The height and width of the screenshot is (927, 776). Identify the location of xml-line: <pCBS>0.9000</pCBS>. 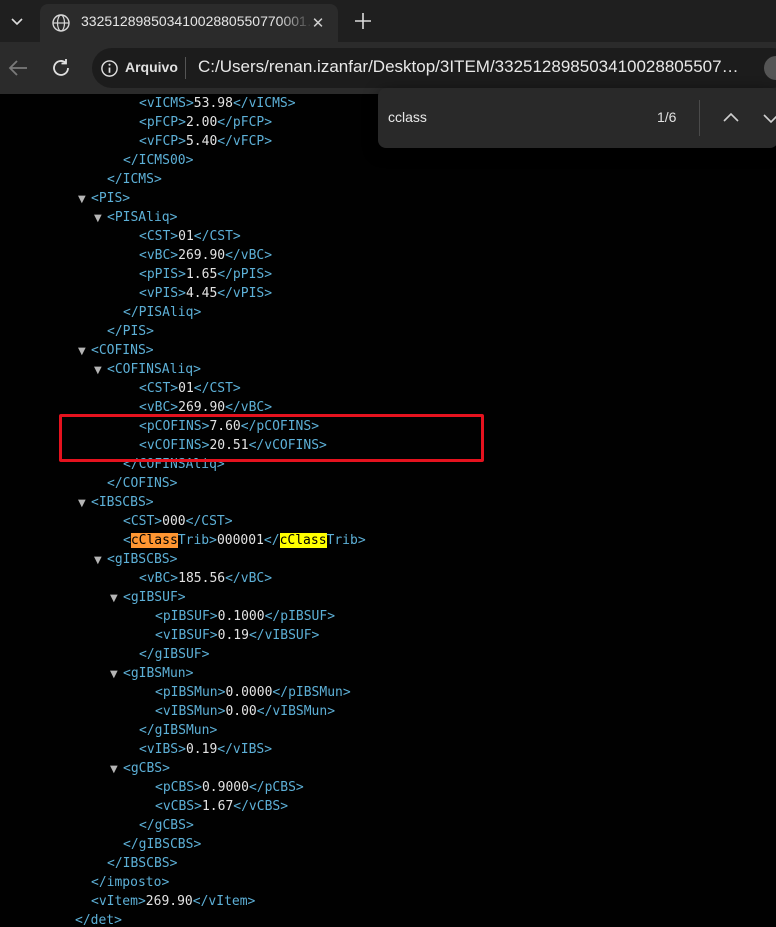
(223, 787).